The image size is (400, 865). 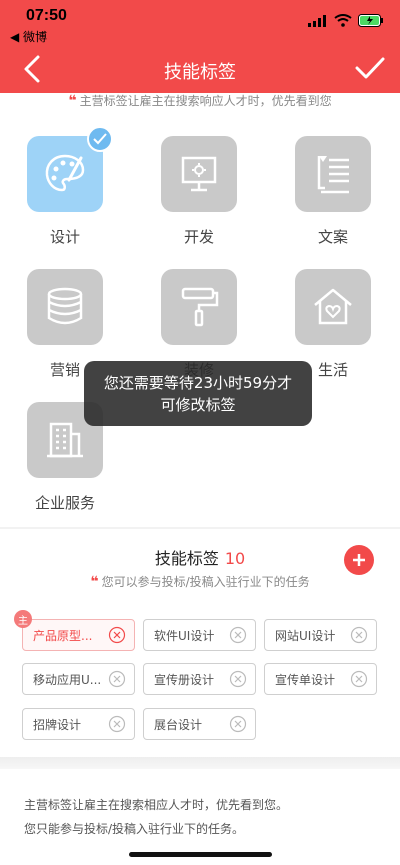 I want to click on tags-hint-text: 您可以参与投标/投稿入驻行业下的任务, so click(x=205, y=582).